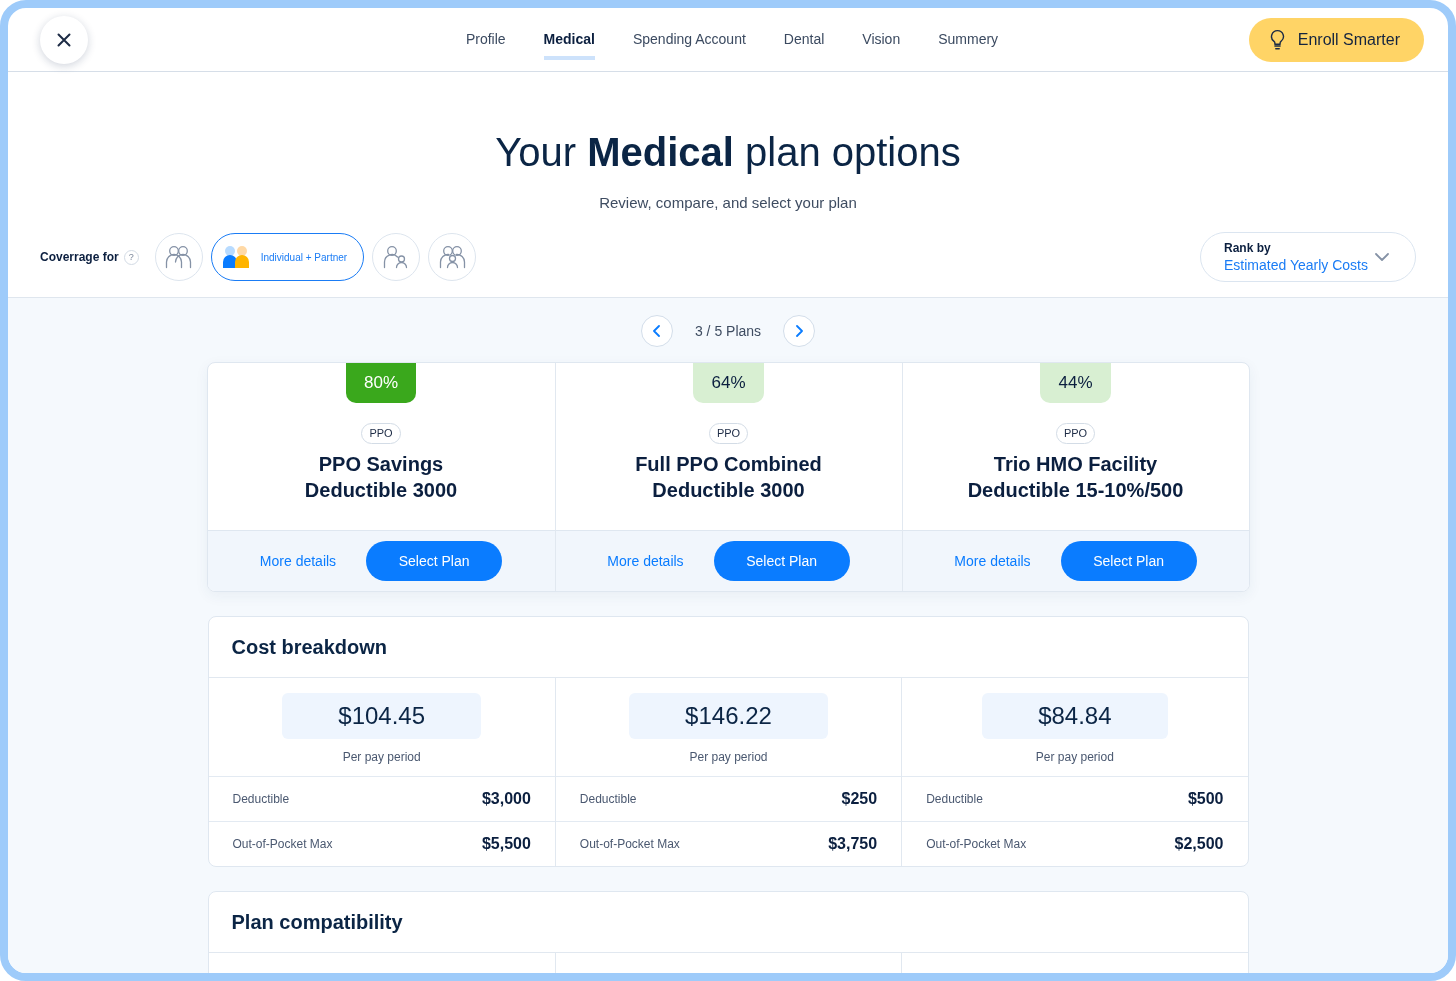  Describe the element at coordinates (131, 257) in the screenshot. I see `help-button: ?` at that location.